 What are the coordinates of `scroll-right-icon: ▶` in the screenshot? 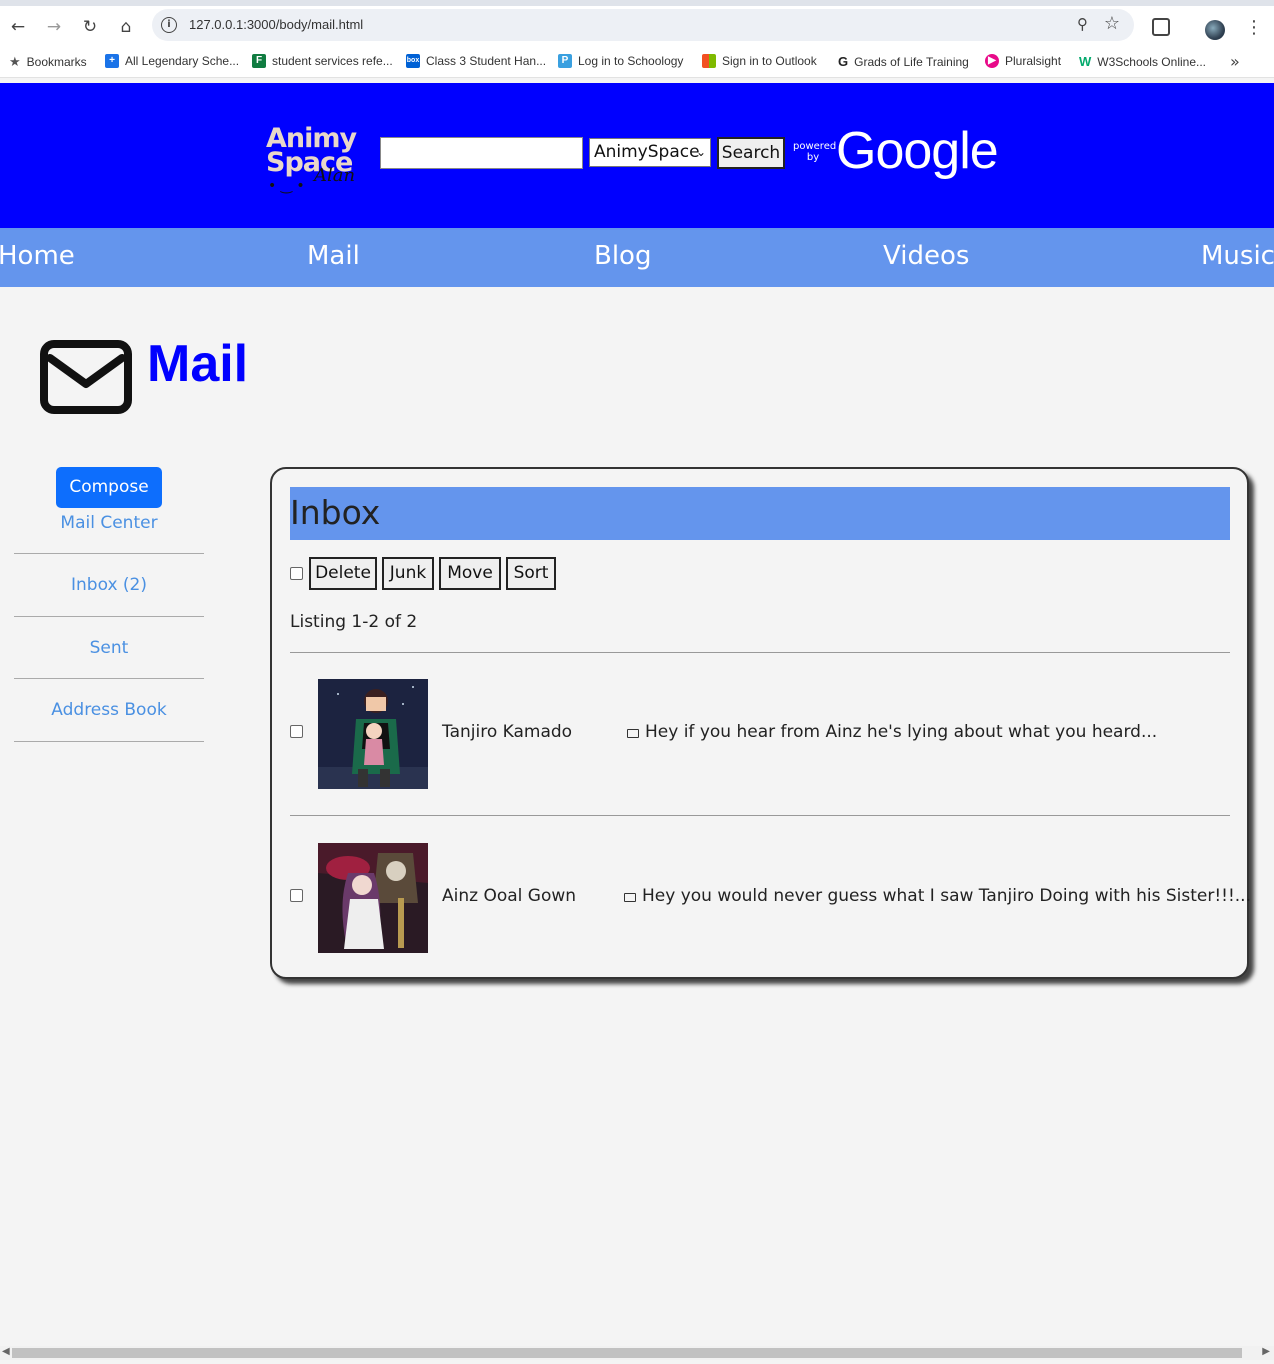 It's located at (1266, 1351).